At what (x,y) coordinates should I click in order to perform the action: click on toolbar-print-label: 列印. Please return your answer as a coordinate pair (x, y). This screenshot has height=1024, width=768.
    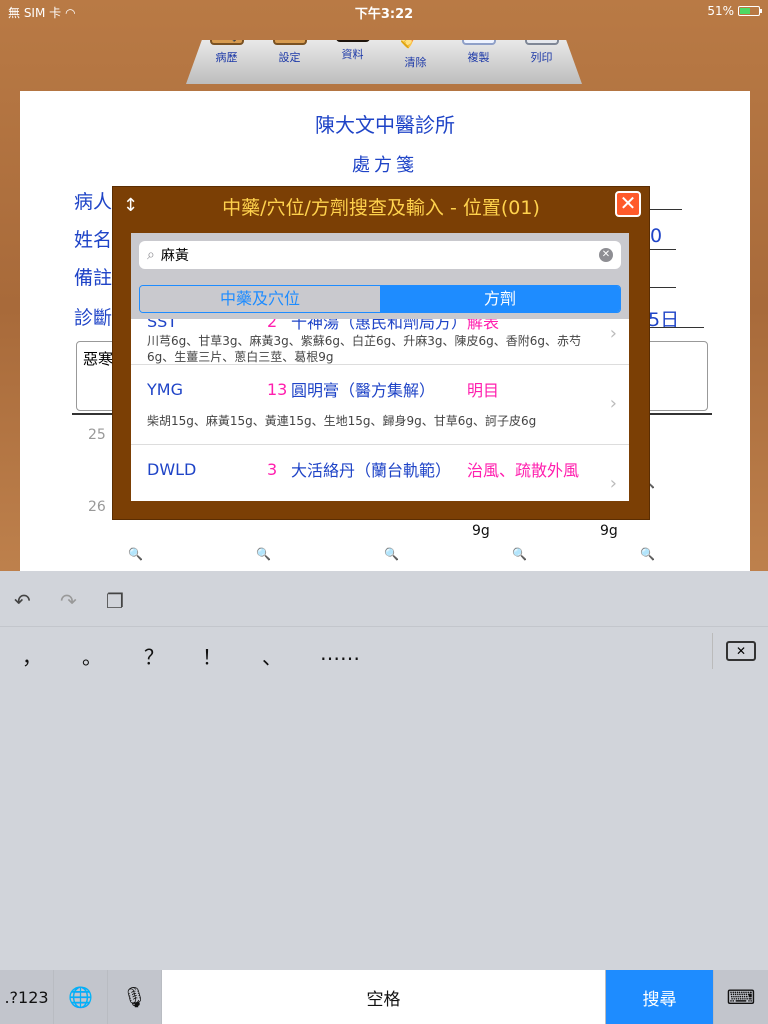
    Looking at the image, I should click on (541, 57).